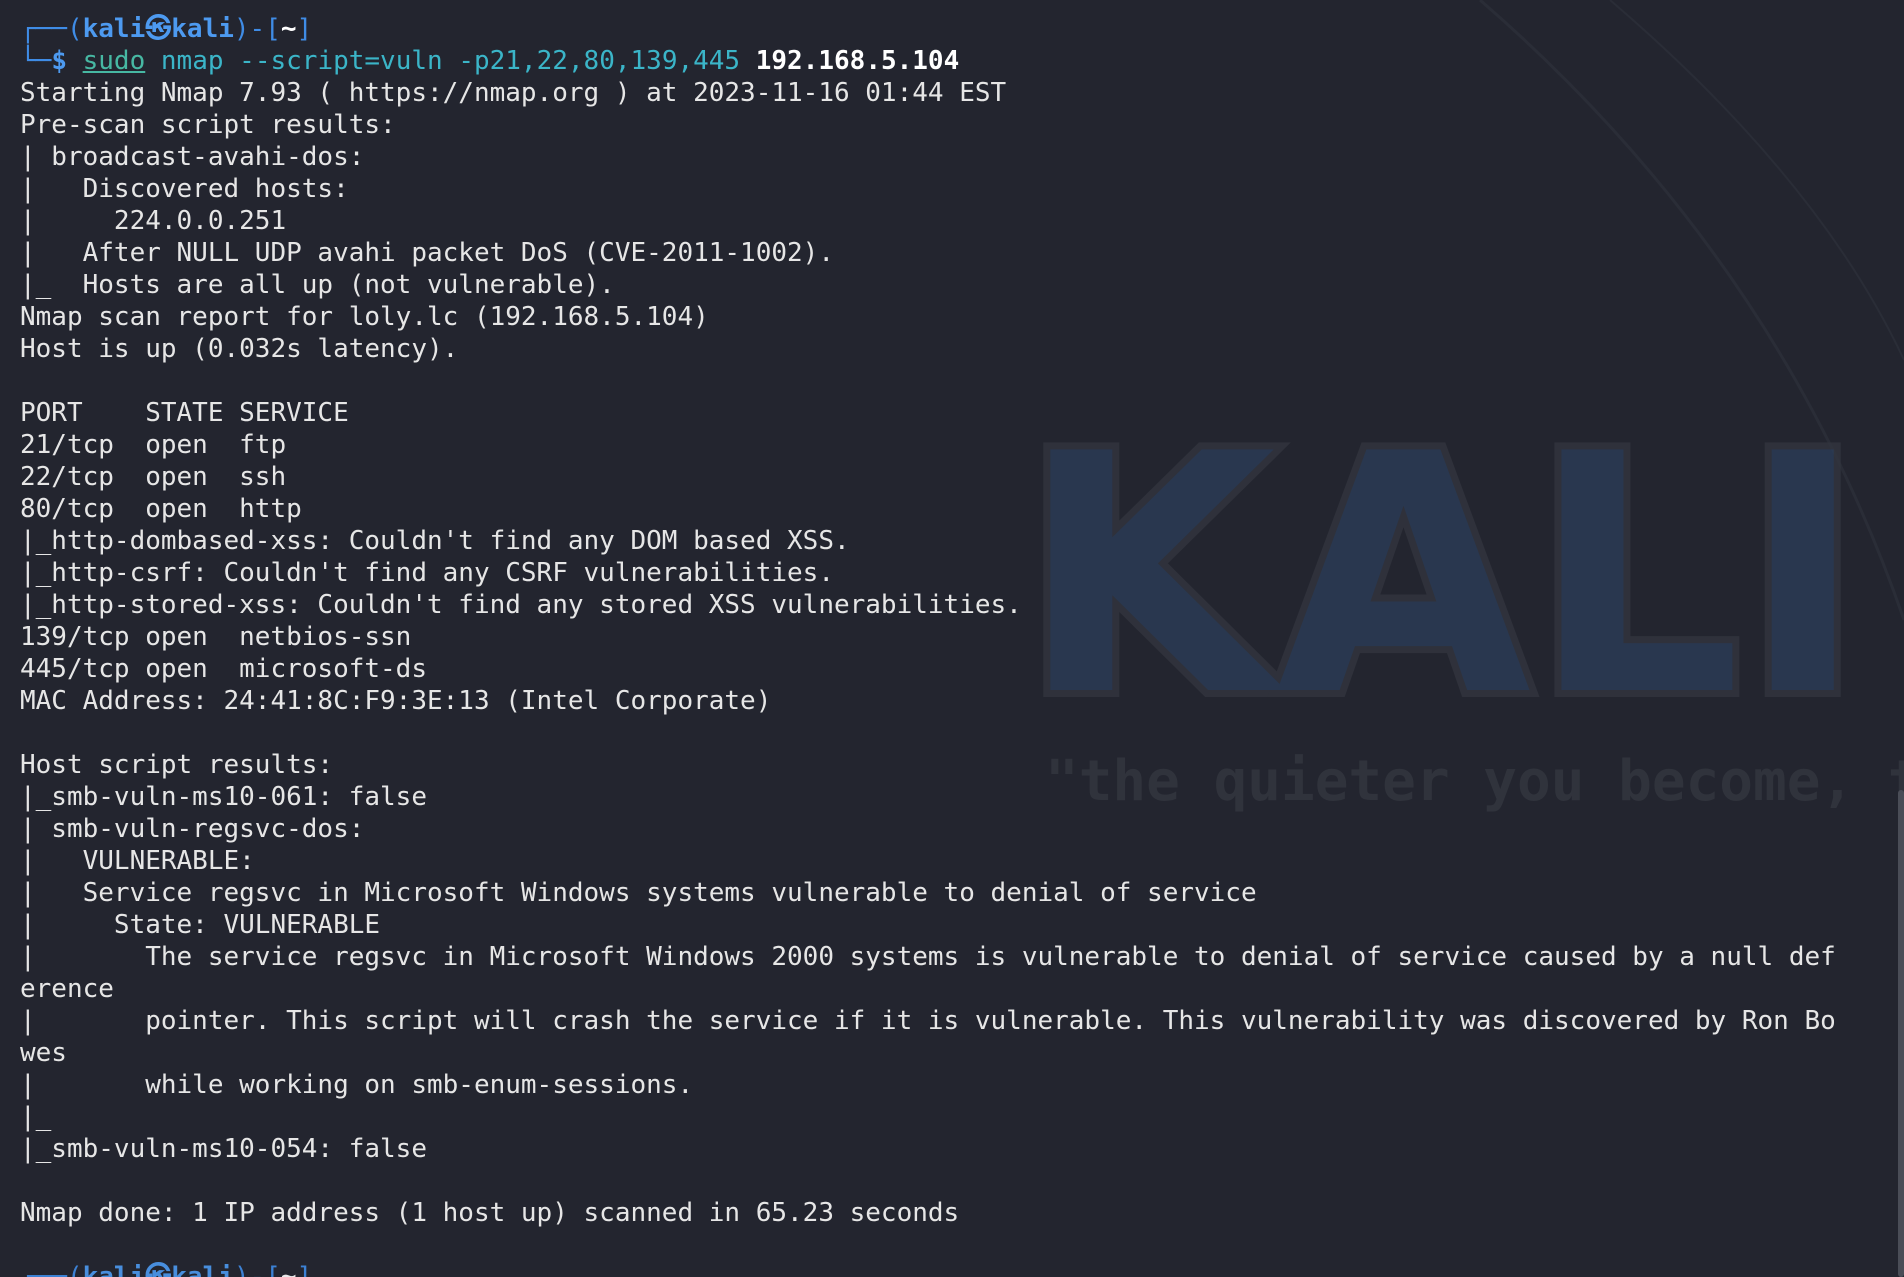 Image resolution: width=1904 pixels, height=1277 pixels. What do you see at coordinates (36, 1117) in the screenshot?
I see `output-line: |_` at bounding box center [36, 1117].